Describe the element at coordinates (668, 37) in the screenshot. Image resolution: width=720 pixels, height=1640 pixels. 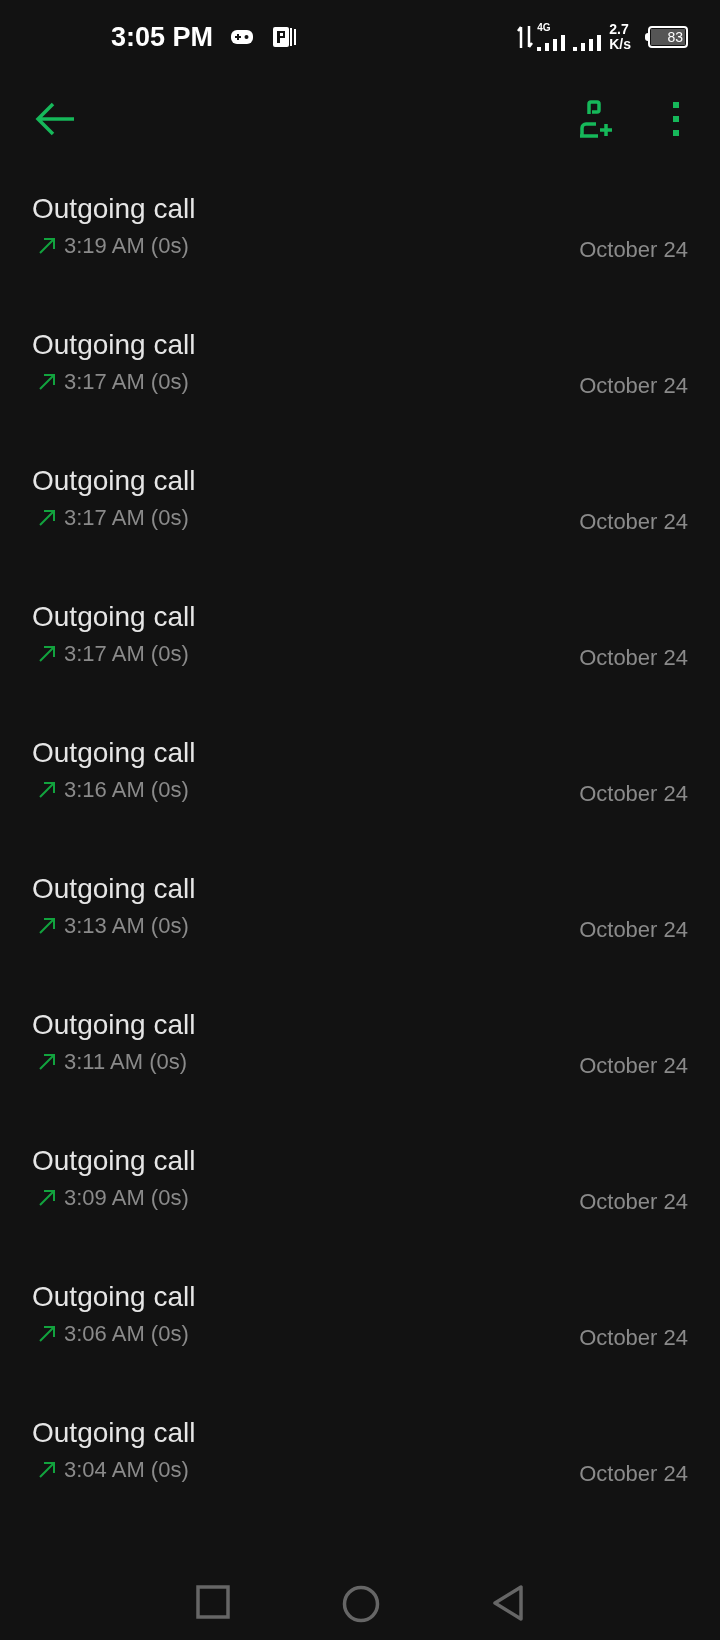
I see `battery-level: 83` at that location.